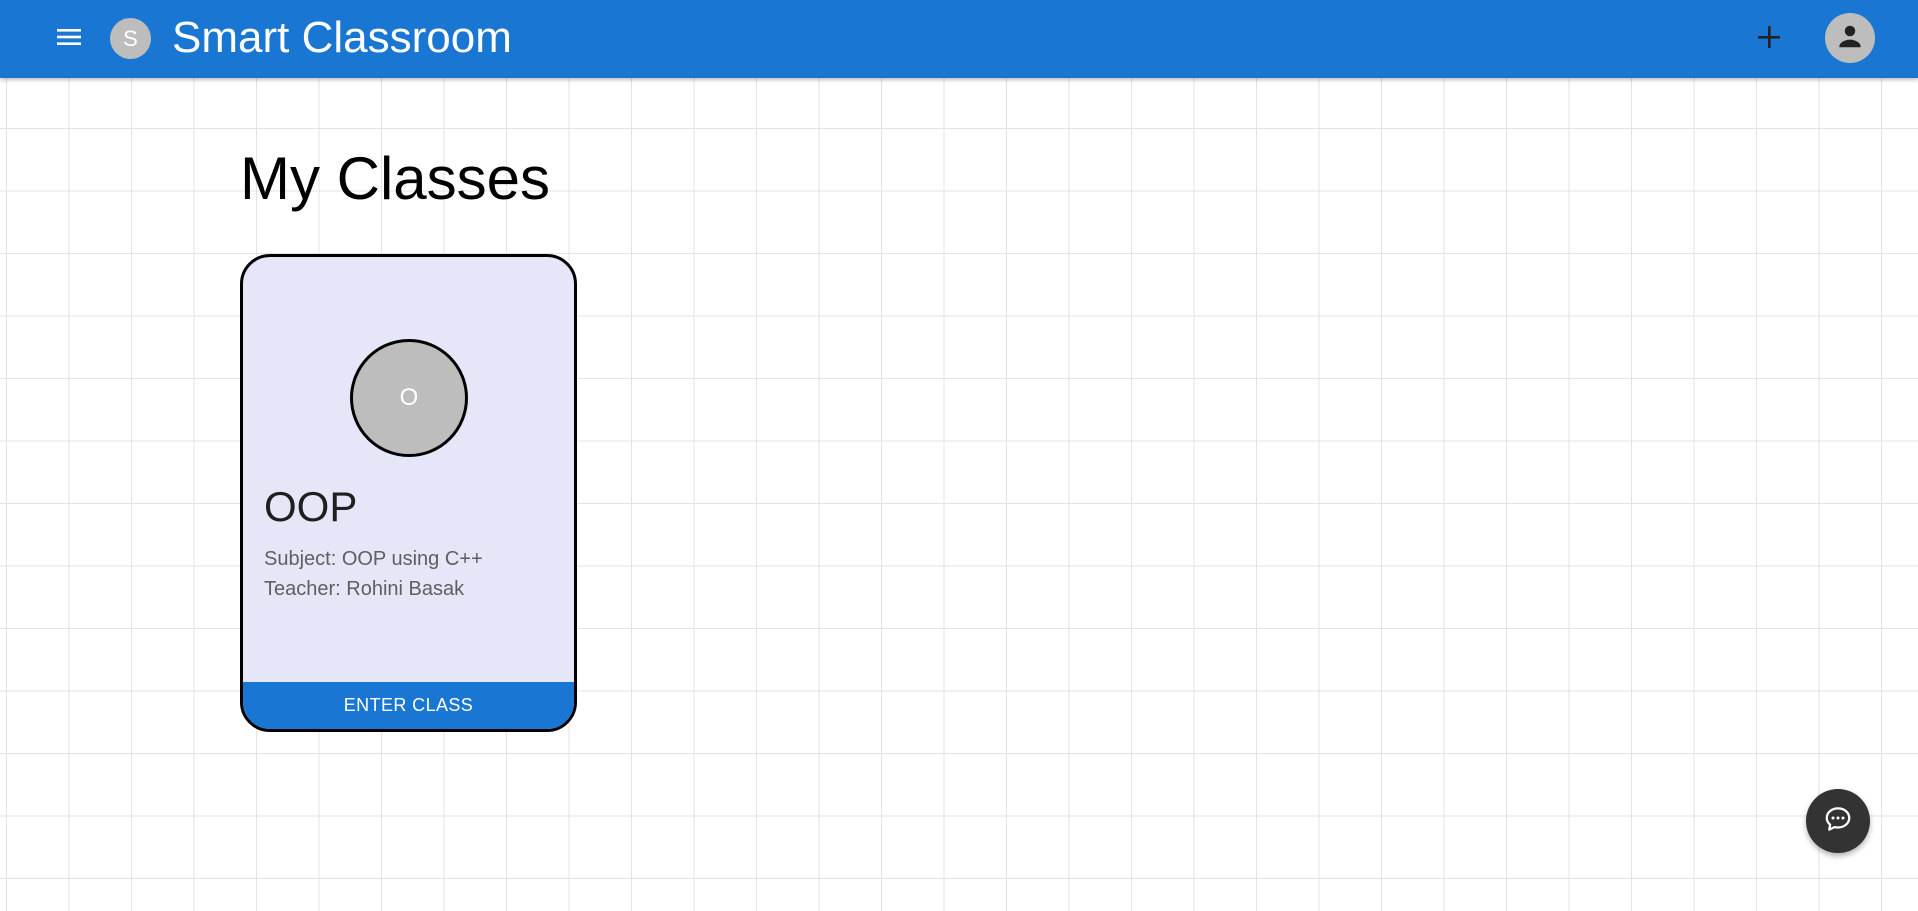  I want to click on account-icon, so click(1850, 38).